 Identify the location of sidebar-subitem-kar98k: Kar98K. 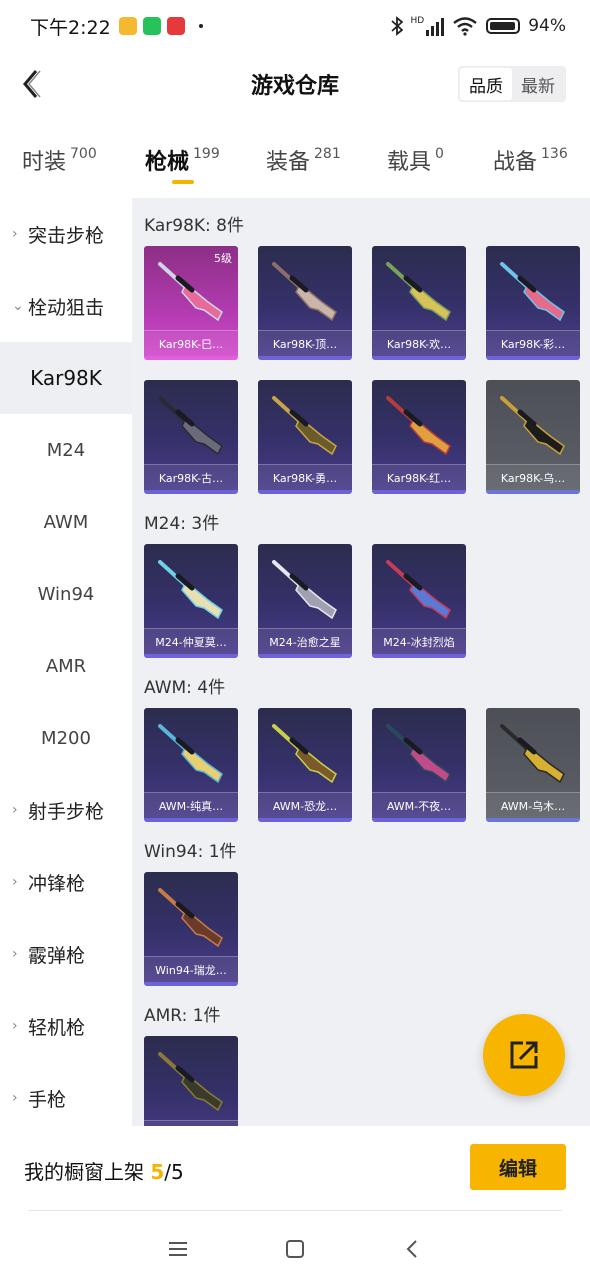
(66, 378).